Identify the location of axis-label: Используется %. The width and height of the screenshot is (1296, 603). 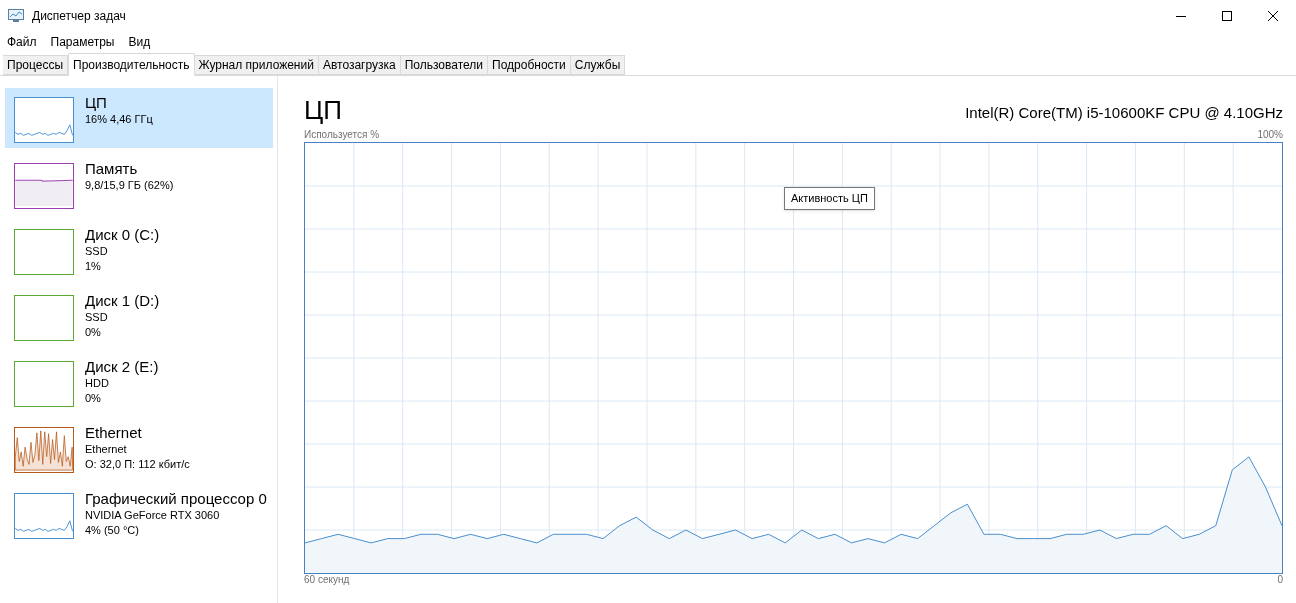
(342, 135).